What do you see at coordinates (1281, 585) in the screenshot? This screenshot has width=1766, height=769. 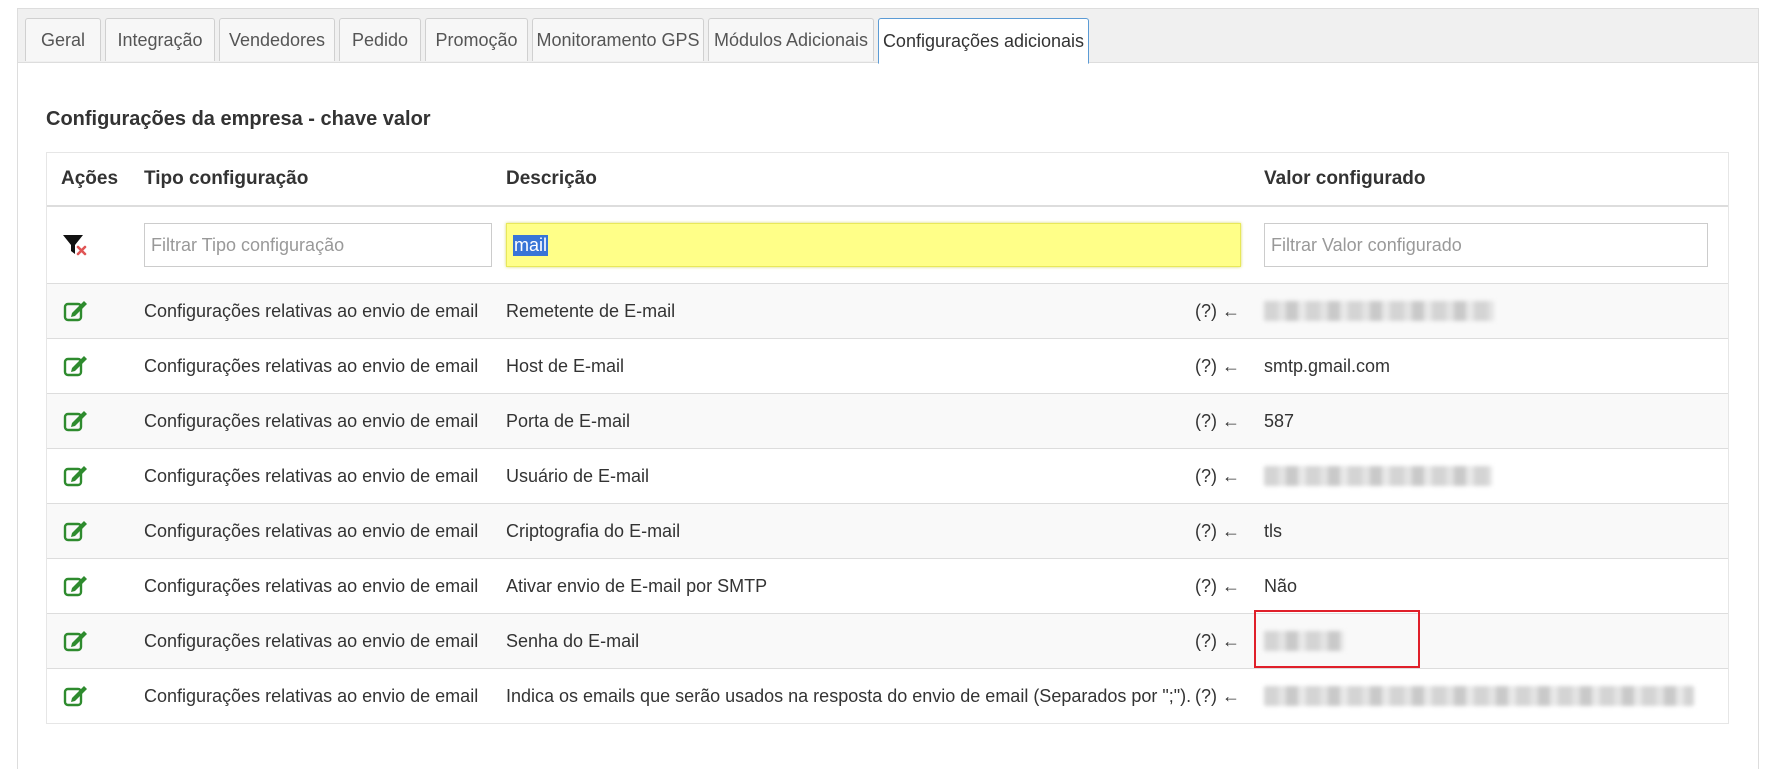 I see `cell-valor: Não` at bounding box center [1281, 585].